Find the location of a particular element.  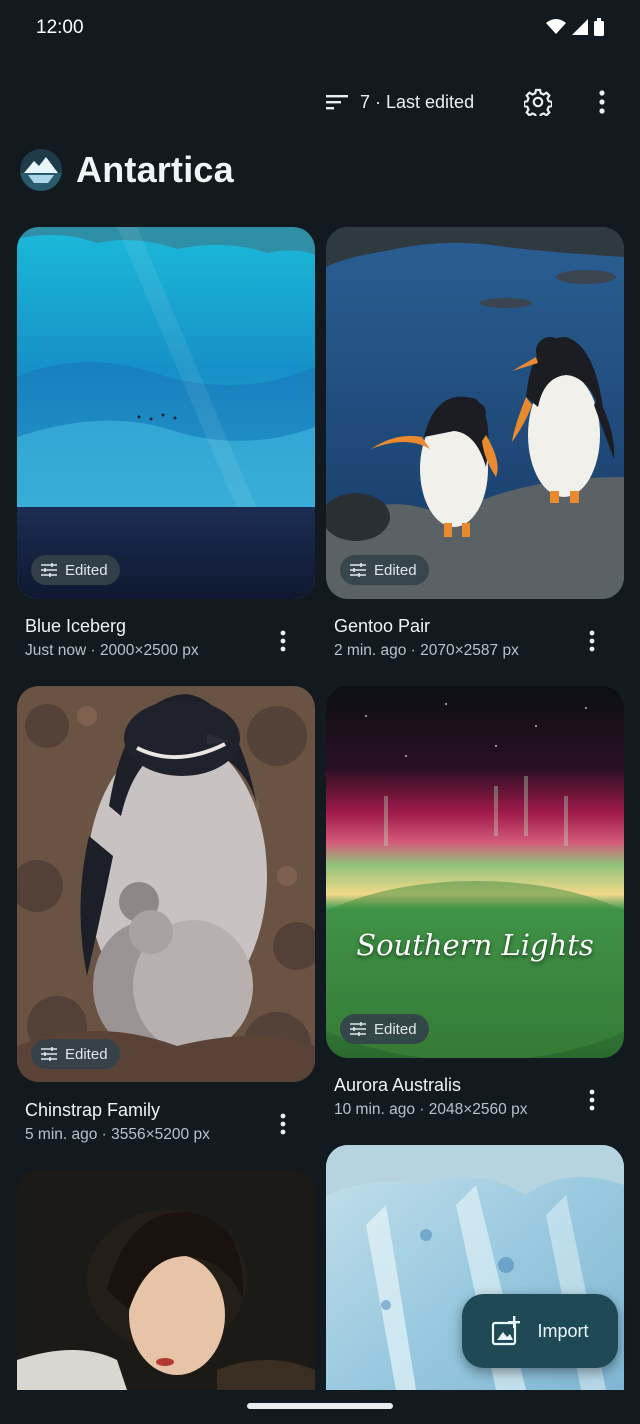

aurora-overlay-text: Southern Lights is located at coordinates (475, 945).